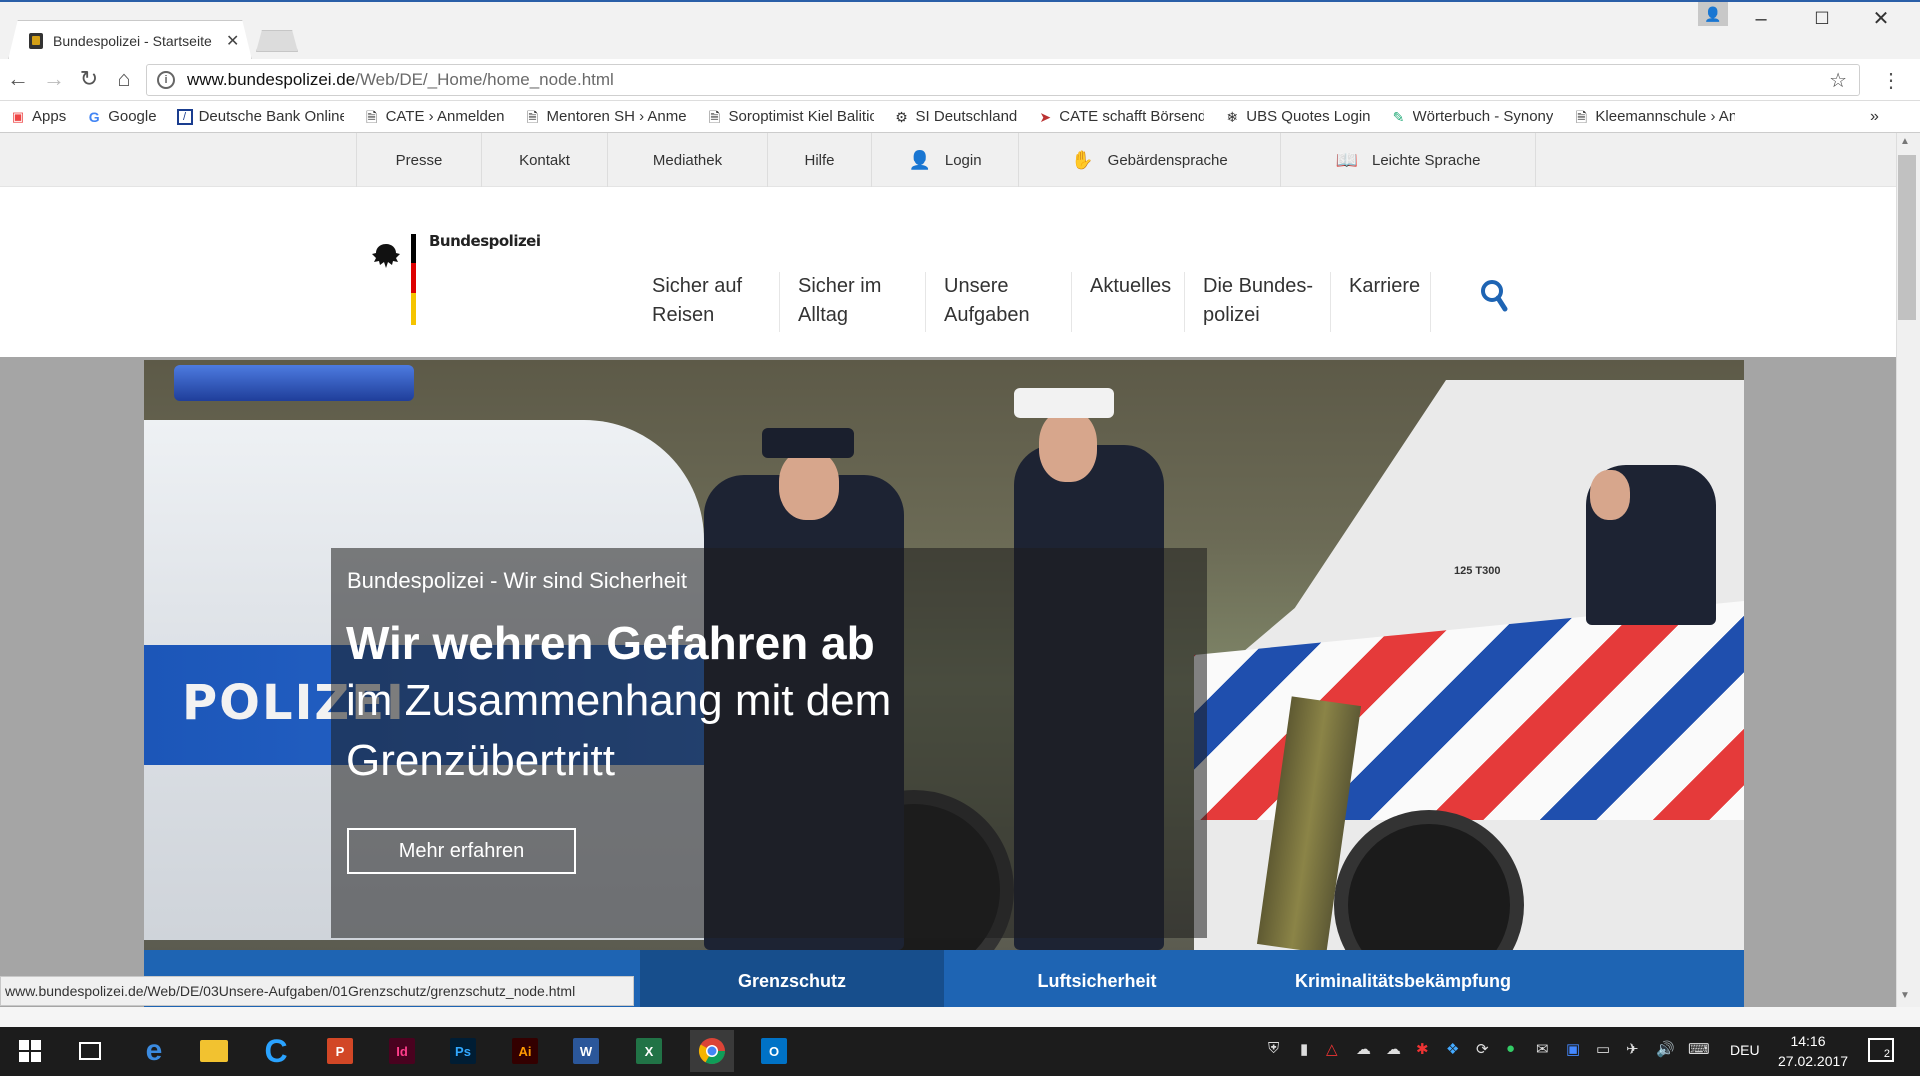 The height and width of the screenshot is (1076, 1920). Describe the element at coordinates (619, 700) in the screenshot. I see `hero-headline-line2: im Zusammenhang mit dem` at that location.